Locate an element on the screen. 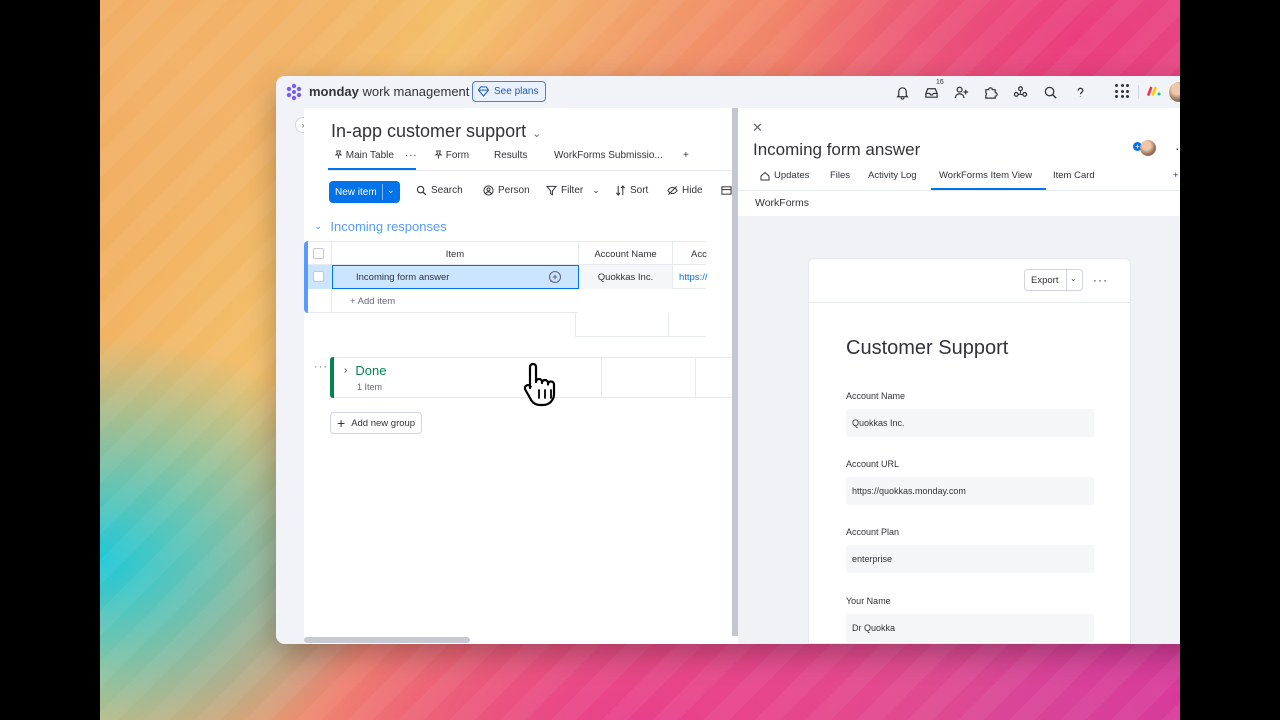 This screenshot has width=1280, height=720. group-incoming-title: Incoming responses is located at coordinates (388, 226).